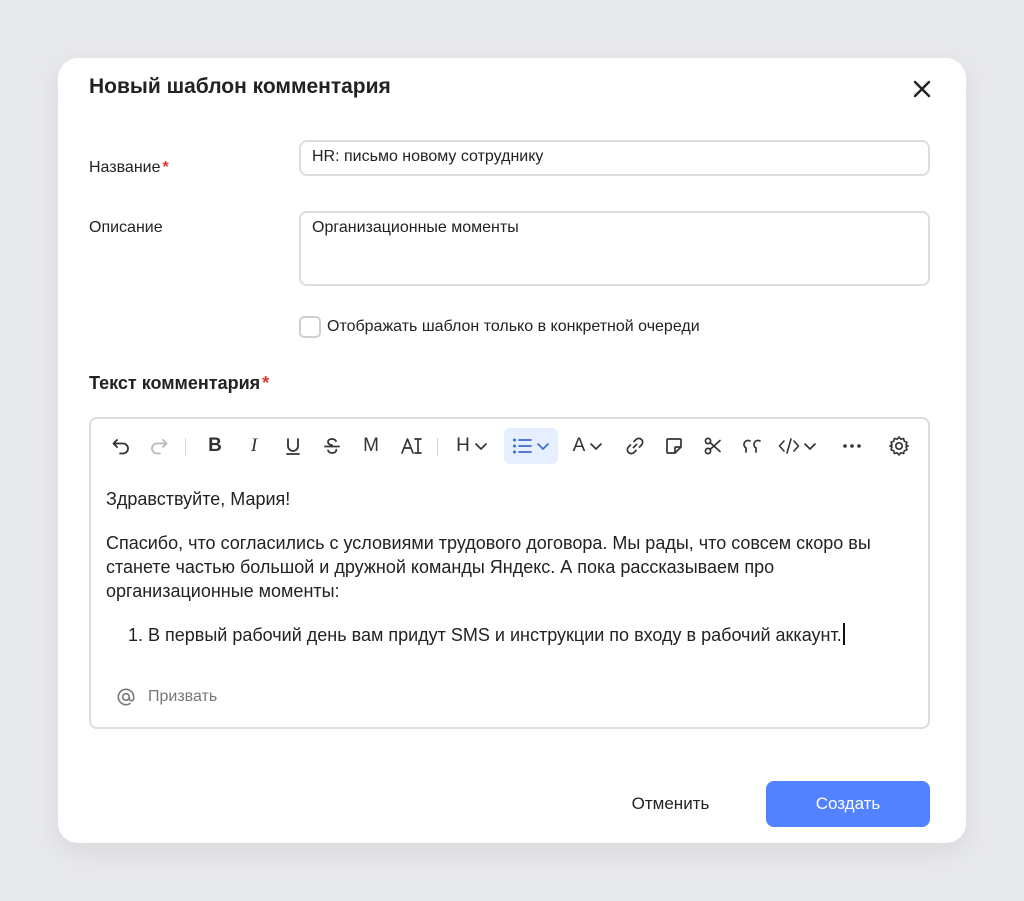  What do you see at coordinates (614, 158) in the screenshot?
I see `name-input: HR: письмо новому сотруднику` at bounding box center [614, 158].